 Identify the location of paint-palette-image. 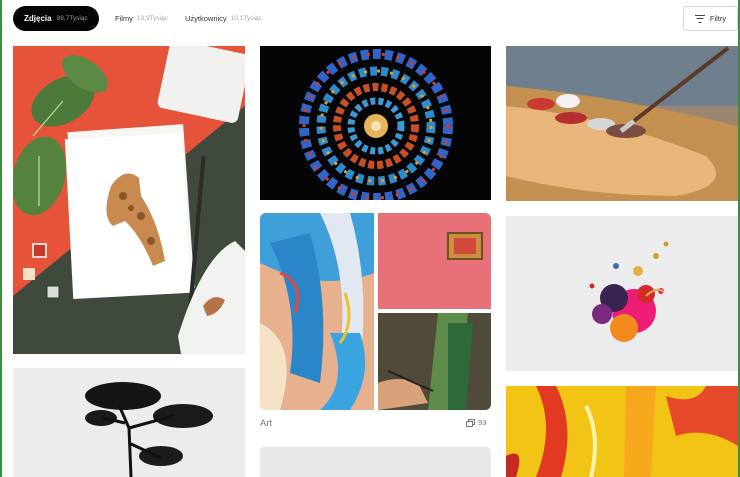
(622, 123).